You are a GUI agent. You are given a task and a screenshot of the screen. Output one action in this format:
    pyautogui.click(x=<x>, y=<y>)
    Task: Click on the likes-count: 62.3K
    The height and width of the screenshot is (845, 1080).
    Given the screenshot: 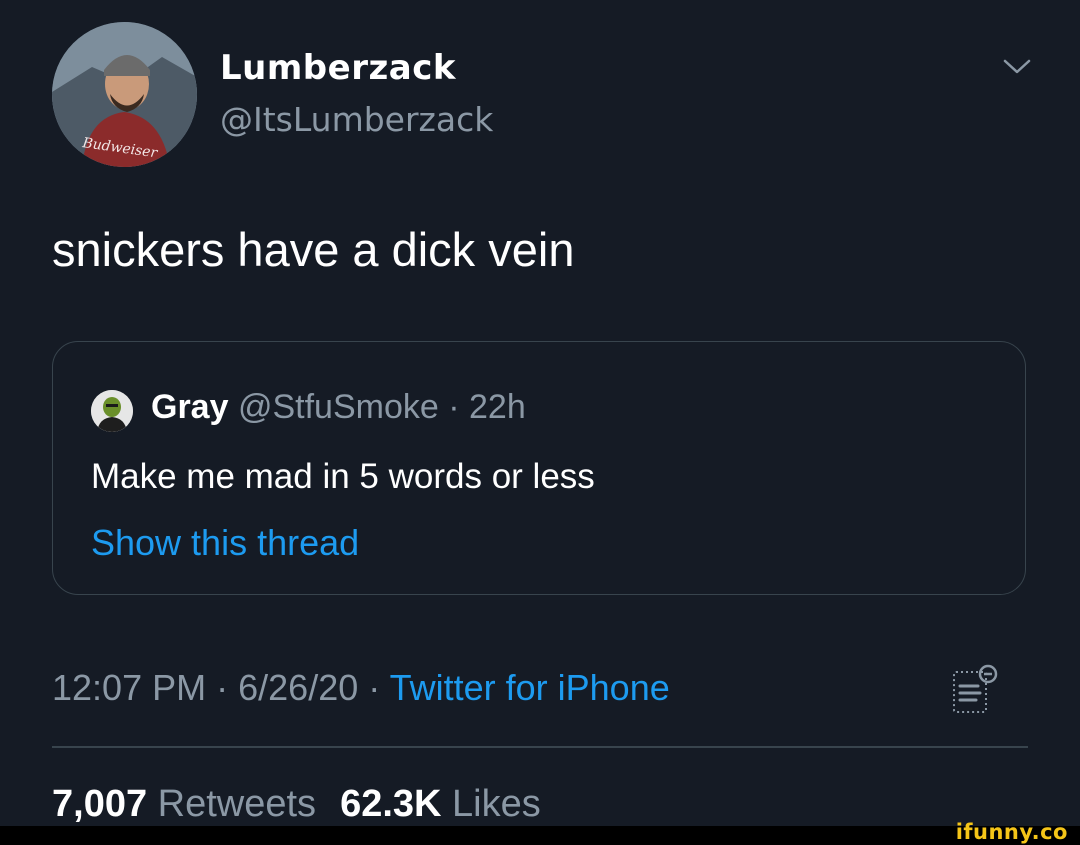 What is the action you would take?
    pyautogui.click(x=391, y=804)
    